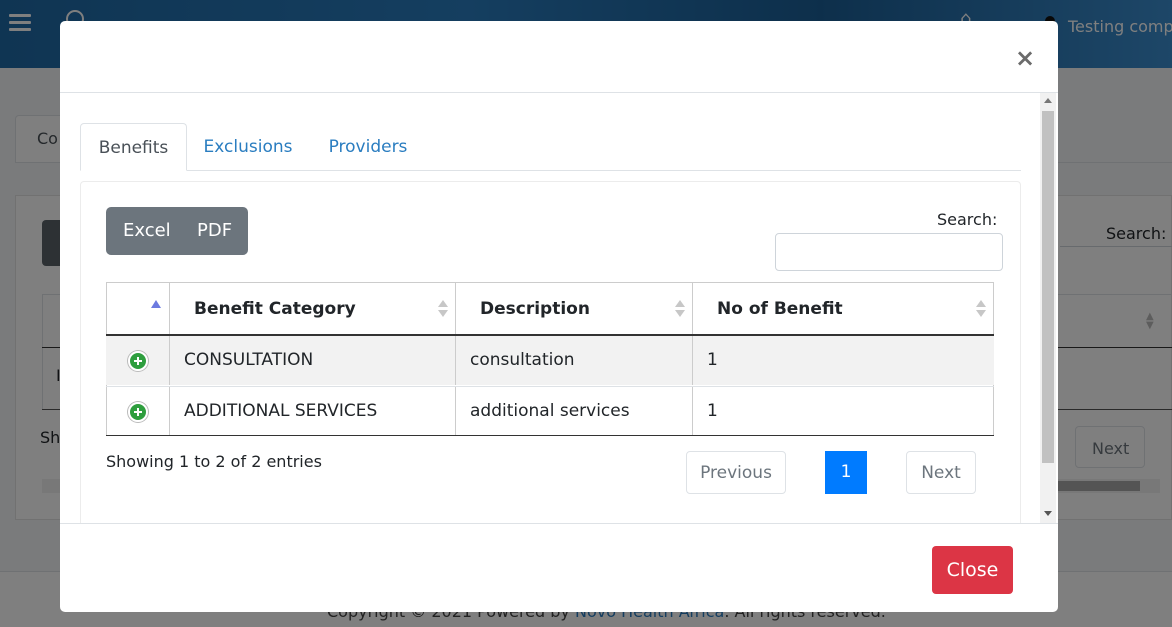 The width and height of the screenshot is (1172, 627). Describe the element at coordinates (550, 435) in the screenshot. I see `table-bottom-border` at that location.